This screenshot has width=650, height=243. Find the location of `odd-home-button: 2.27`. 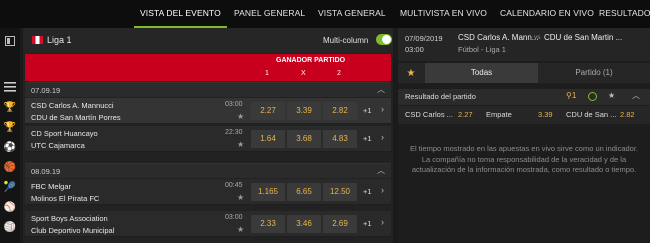

odd-home-button: 2.27 is located at coordinates (268, 111).